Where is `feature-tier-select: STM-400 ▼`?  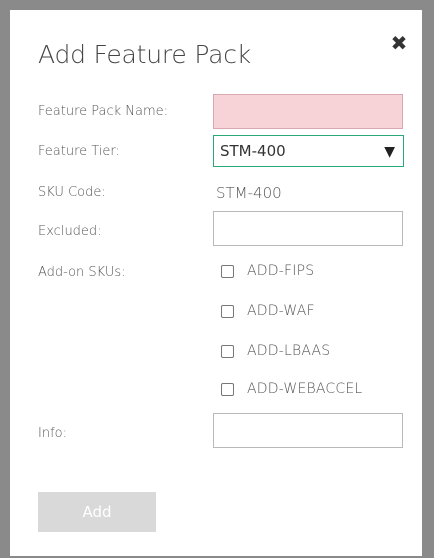
feature-tier-select: STM-400 ▼ is located at coordinates (308, 151).